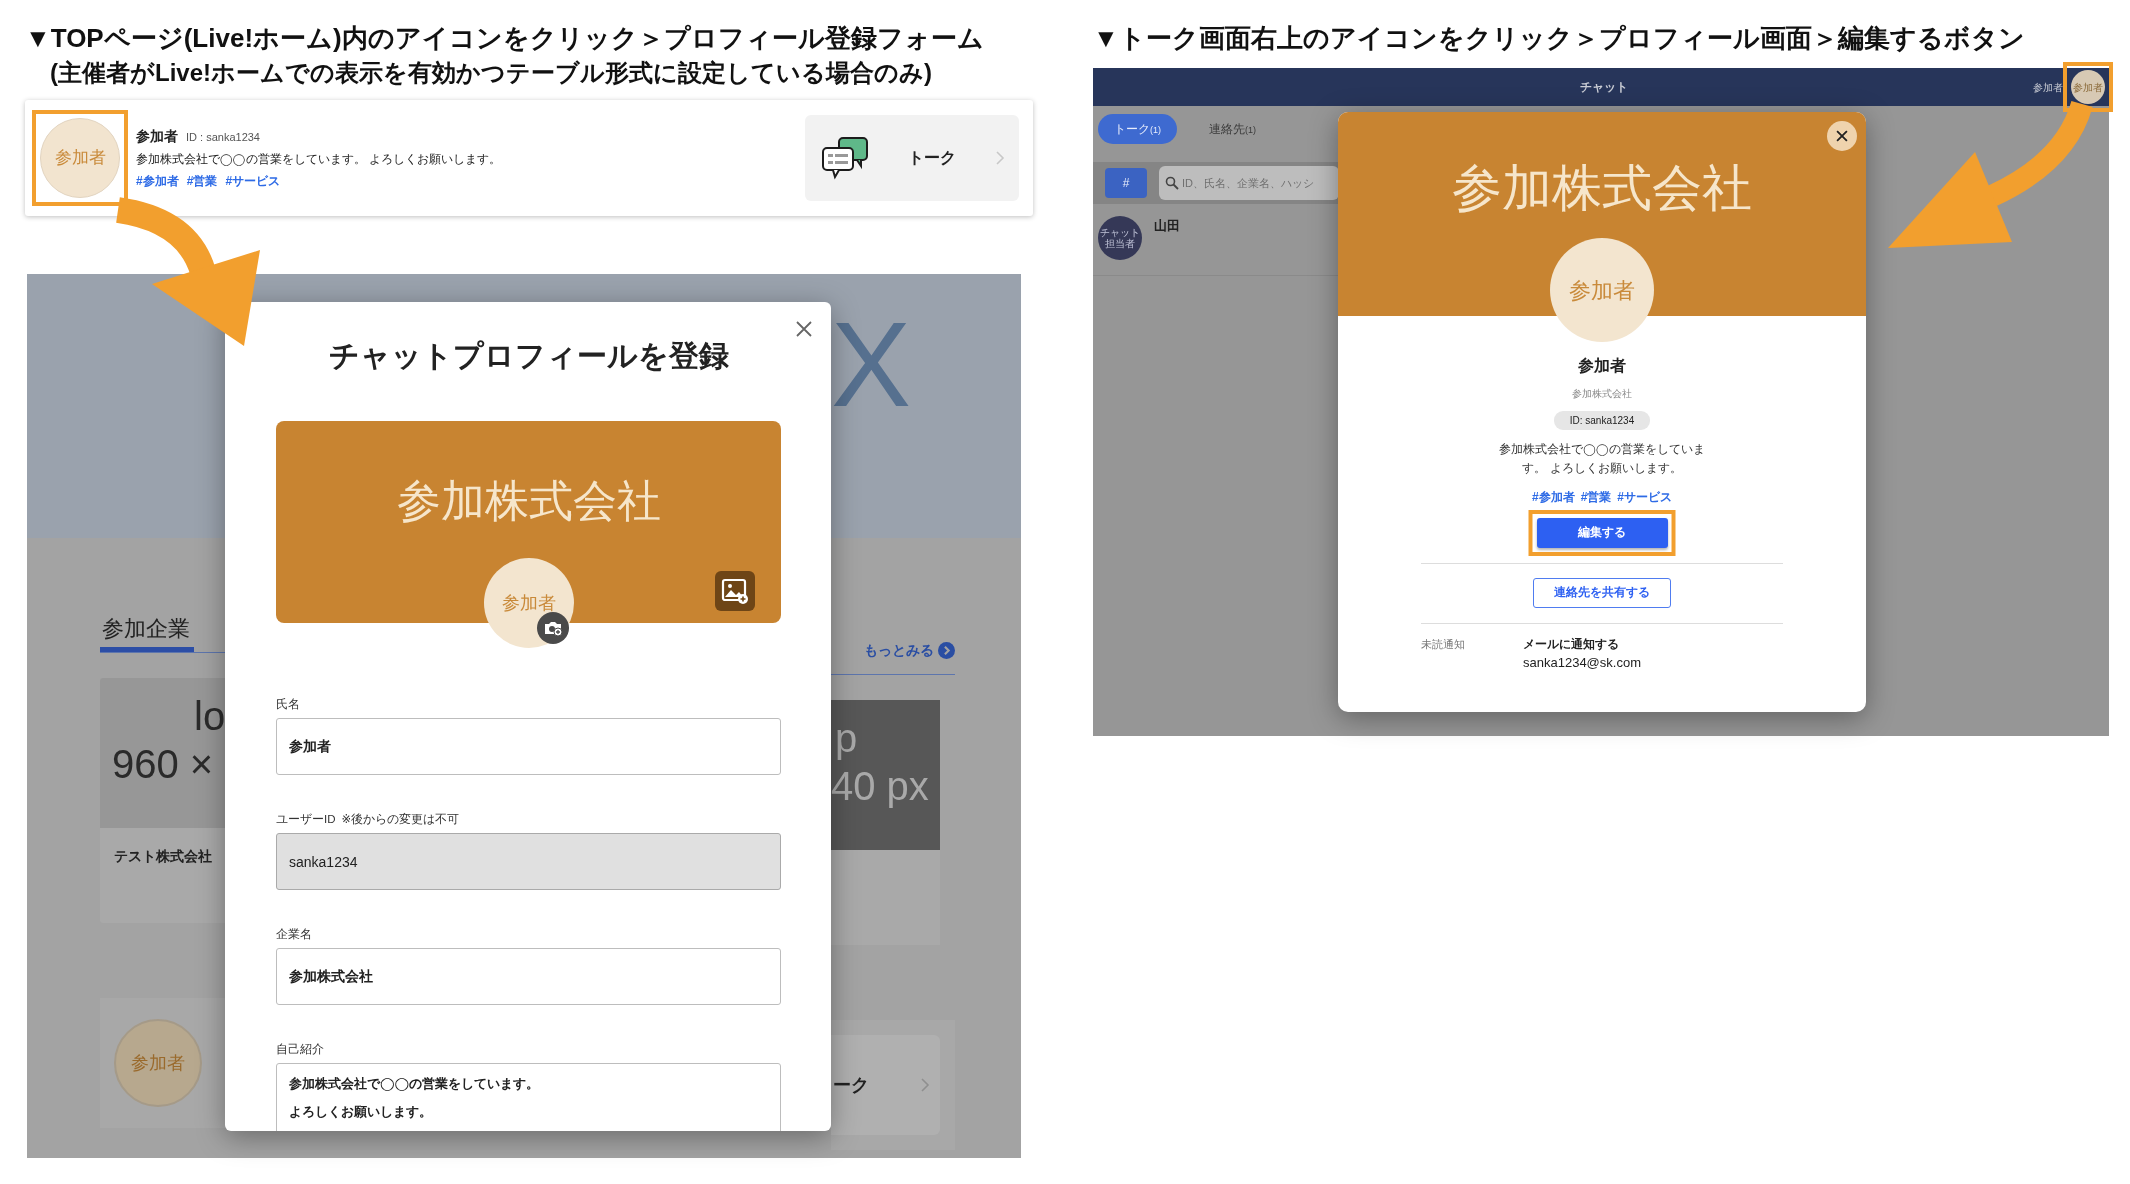 This screenshot has width=2130, height=1184. Describe the element at coordinates (294, 934) in the screenshot. I see `field-label: 企業名` at that location.